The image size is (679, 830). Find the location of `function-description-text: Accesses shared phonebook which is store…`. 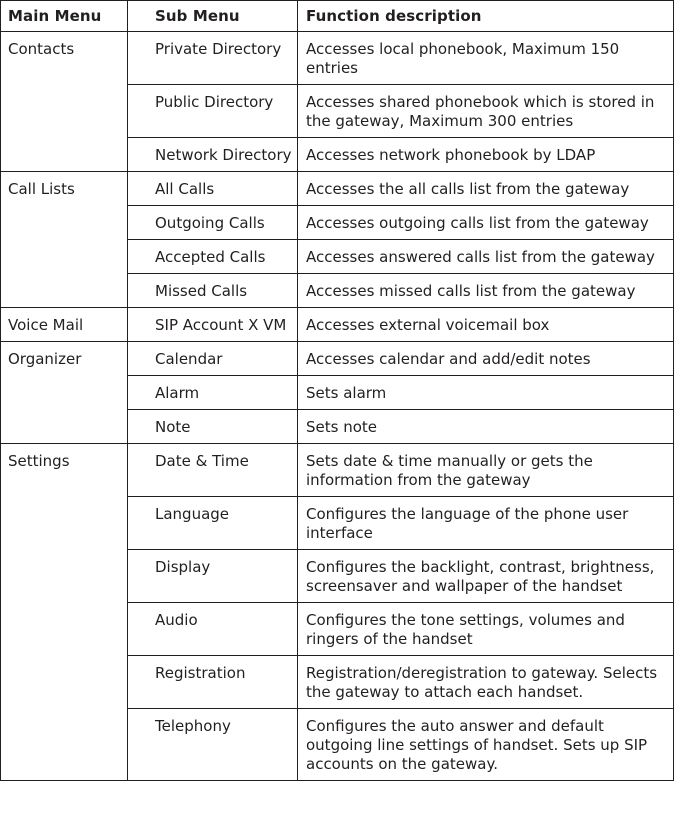

function-description-text: Accesses shared phonebook which is store… is located at coordinates (480, 111).